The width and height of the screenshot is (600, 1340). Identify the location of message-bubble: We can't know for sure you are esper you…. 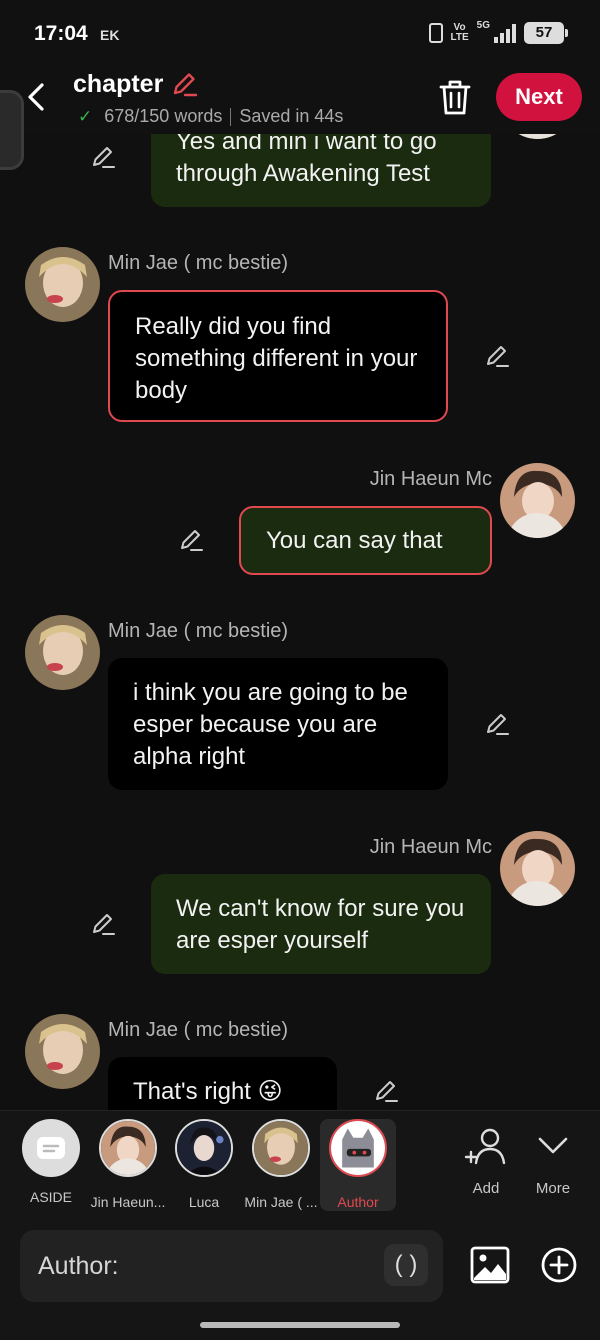
(321, 924).